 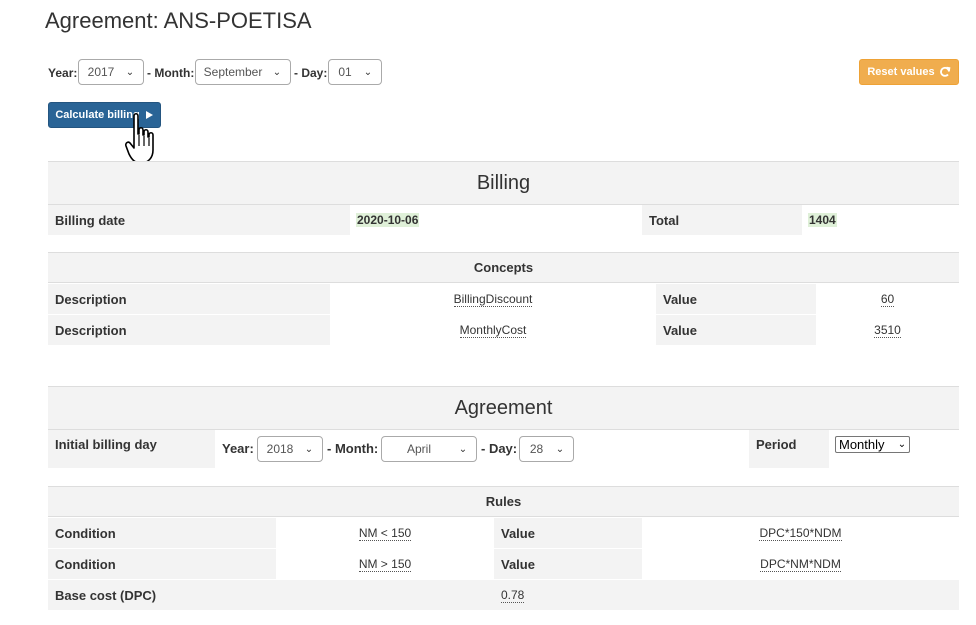 I want to click on day-label: - Day:, so click(x=311, y=73).